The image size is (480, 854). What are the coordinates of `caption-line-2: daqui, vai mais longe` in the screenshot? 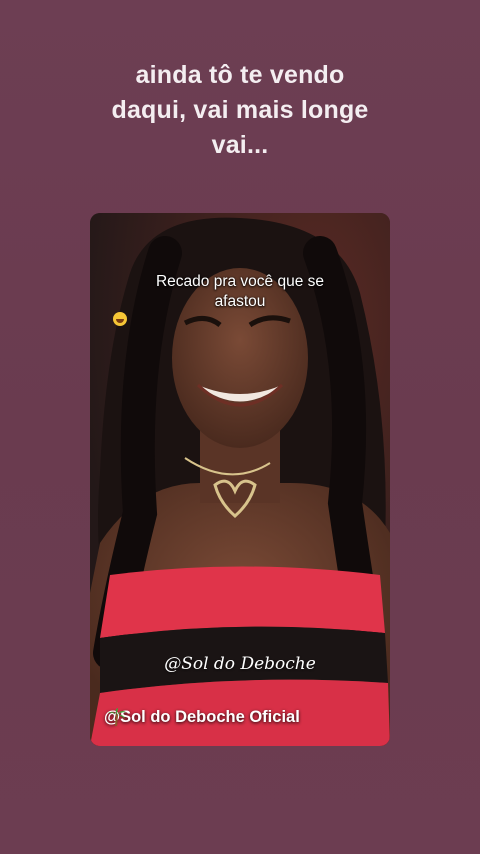 It's located at (240, 110).